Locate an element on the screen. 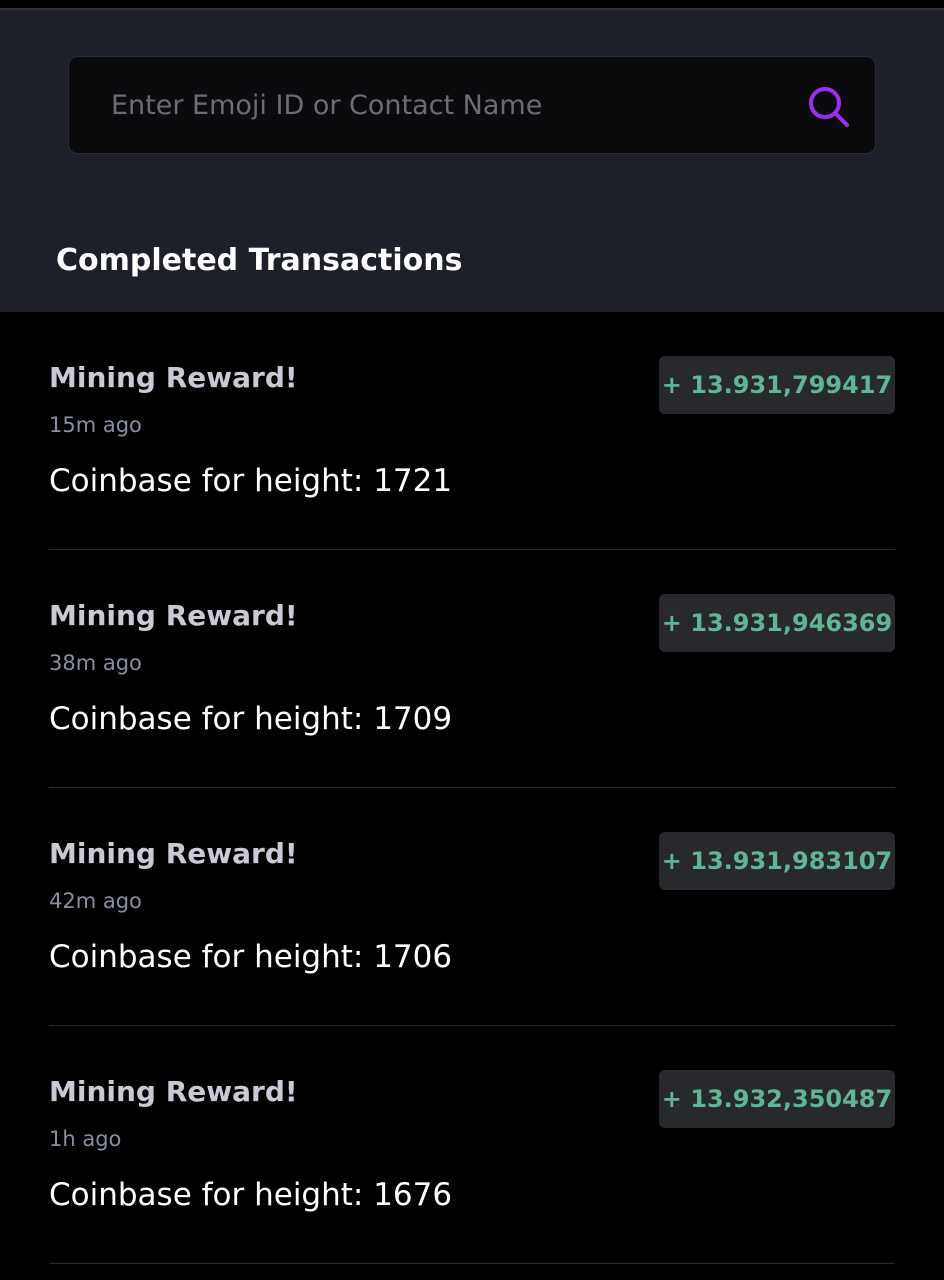 This screenshot has height=1280, width=944. top-status-strip is located at coordinates (472, 5).